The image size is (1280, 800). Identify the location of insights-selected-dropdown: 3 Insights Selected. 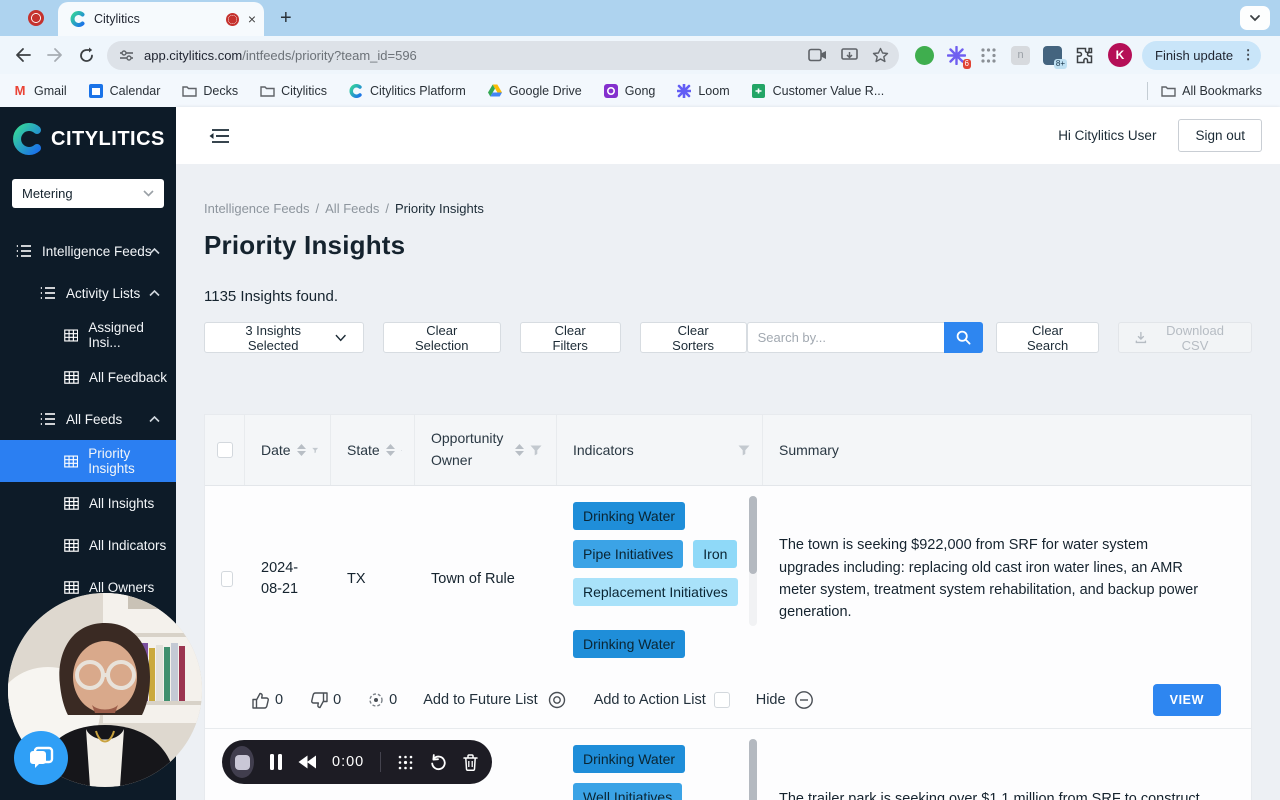
(284, 337).